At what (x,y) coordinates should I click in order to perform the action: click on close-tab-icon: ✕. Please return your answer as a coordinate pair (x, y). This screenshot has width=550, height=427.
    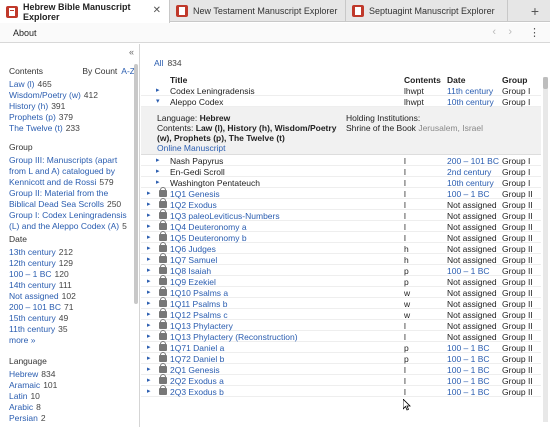
    Looking at the image, I should click on (157, 10).